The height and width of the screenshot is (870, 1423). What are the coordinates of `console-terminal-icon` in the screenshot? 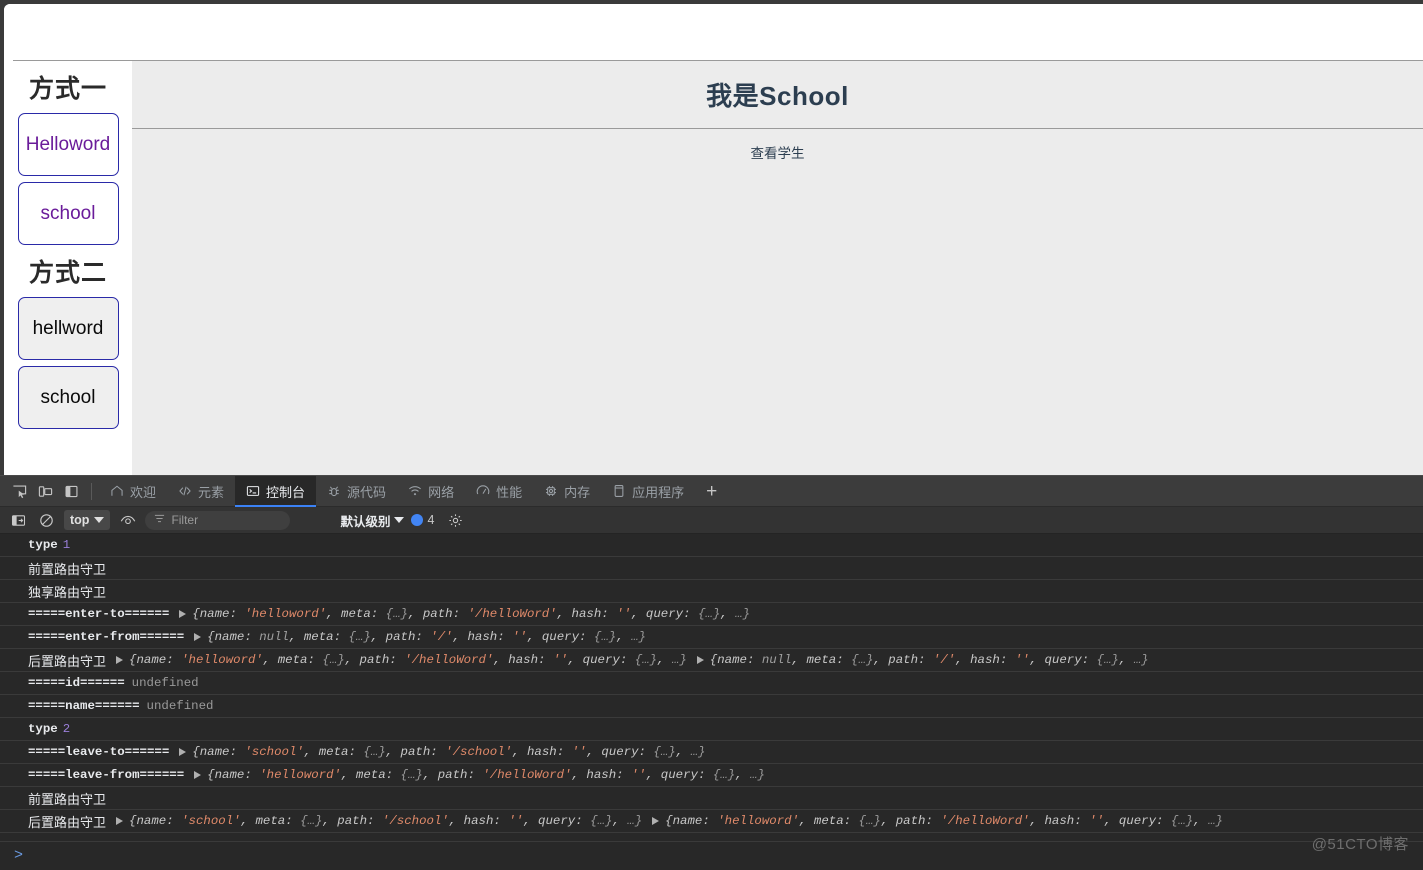 It's located at (253, 491).